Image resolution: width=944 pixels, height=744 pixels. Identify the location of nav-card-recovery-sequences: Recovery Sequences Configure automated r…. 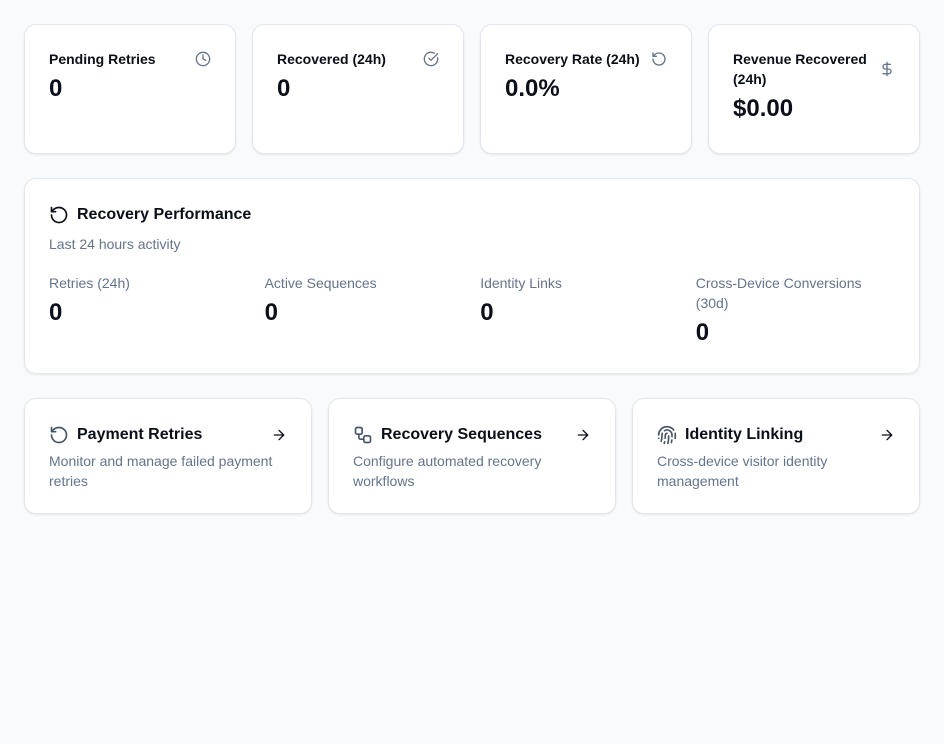
(472, 456).